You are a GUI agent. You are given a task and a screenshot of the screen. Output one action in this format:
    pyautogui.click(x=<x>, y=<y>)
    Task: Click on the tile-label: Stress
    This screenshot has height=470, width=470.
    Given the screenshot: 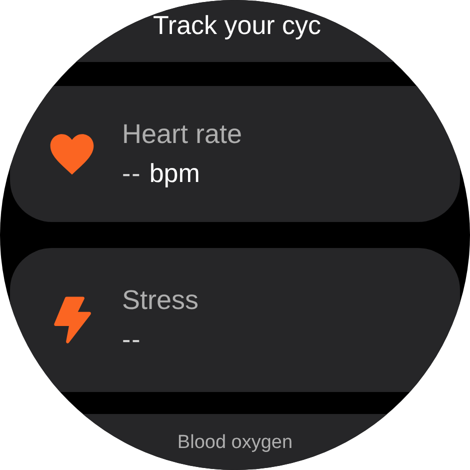 What is the action you would take?
    pyautogui.click(x=160, y=300)
    